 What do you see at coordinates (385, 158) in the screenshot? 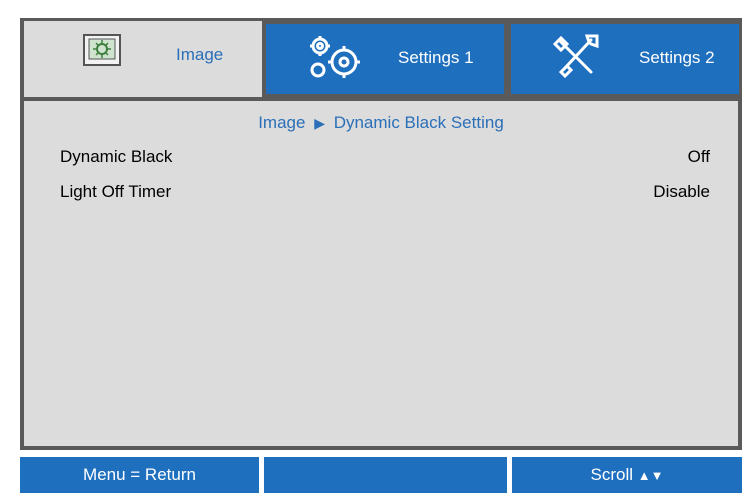
I see `setting-row-dynamic-black: Dynamic Black Off` at bounding box center [385, 158].